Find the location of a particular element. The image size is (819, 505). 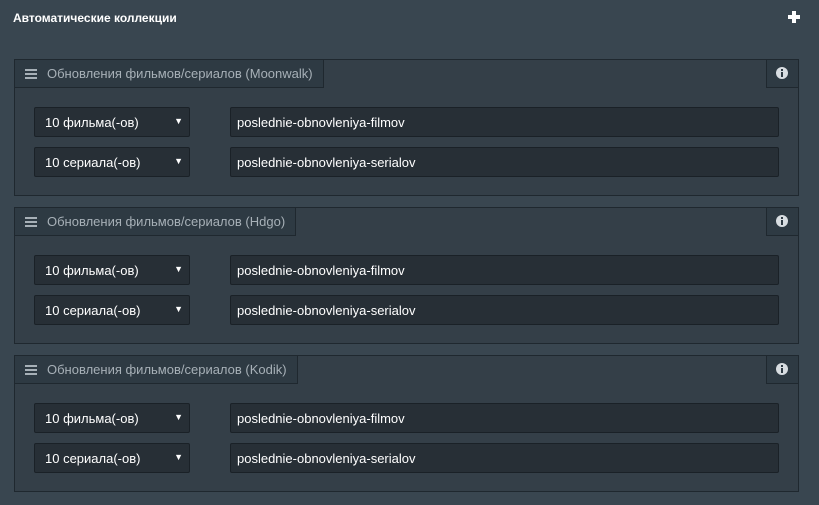

plus-icon is located at coordinates (794, 17).